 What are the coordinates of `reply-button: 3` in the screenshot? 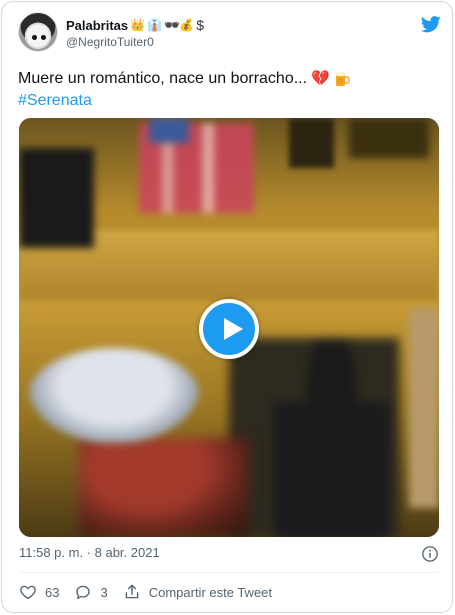 It's located at (91, 592).